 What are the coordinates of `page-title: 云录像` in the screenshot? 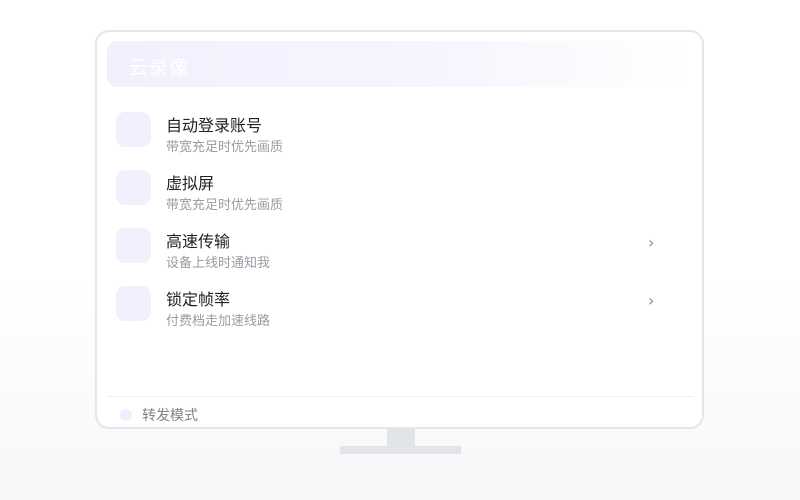 It's located at (159, 68).